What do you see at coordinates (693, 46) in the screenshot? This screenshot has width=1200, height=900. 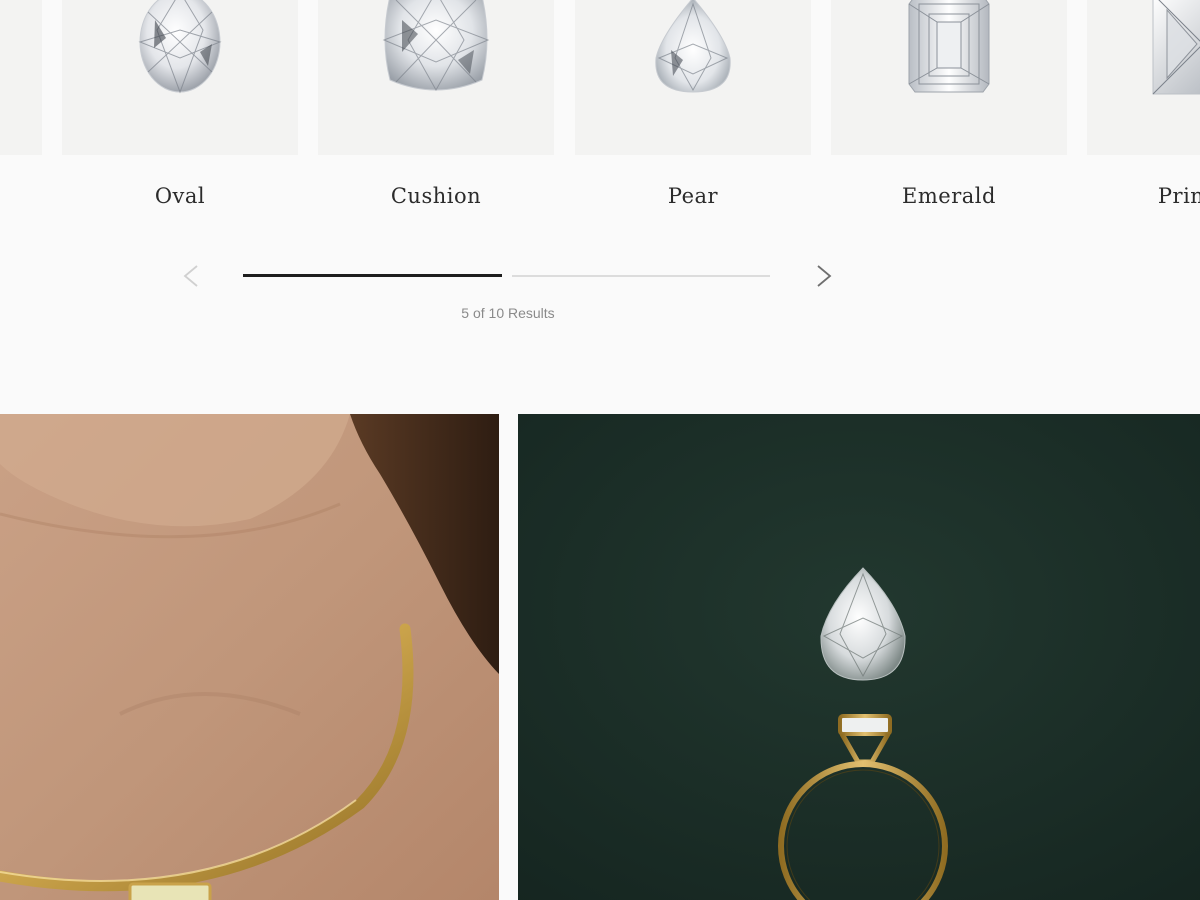 I see `pear-diamond-icon` at bounding box center [693, 46].